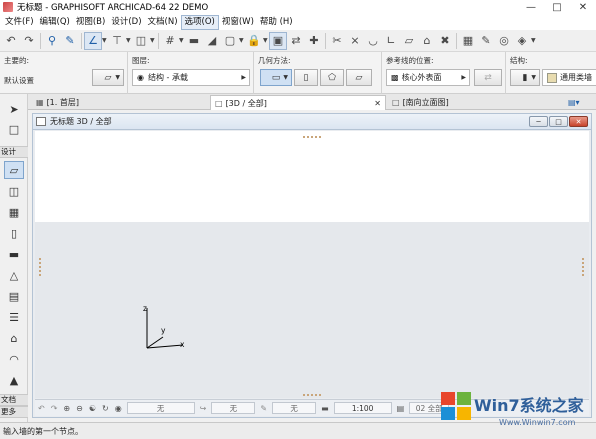 The image size is (596, 439). What do you see at coordinates (17, 60) in the screenshot?
I see `main-label: 主要的:` at bounding box center [17, 60].